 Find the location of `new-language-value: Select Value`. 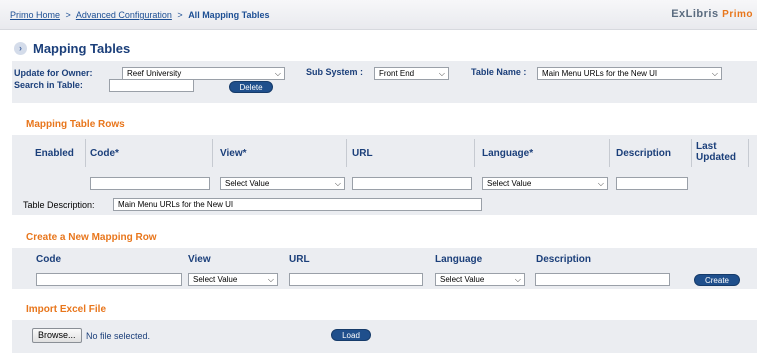

new-language-value: Select Value is located at coordinates (462, 279).